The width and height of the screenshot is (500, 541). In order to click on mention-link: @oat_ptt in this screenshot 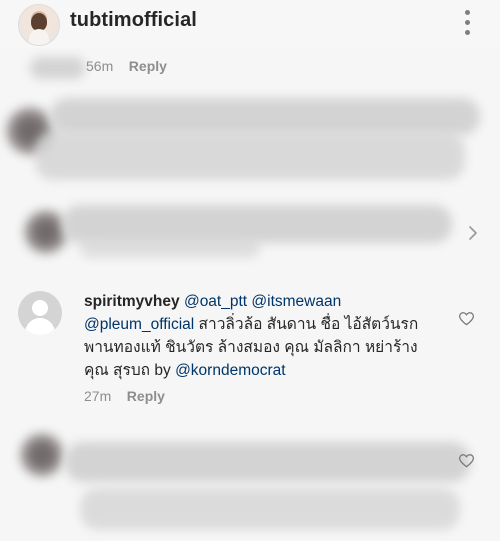, I will do `click(215, 301)`.